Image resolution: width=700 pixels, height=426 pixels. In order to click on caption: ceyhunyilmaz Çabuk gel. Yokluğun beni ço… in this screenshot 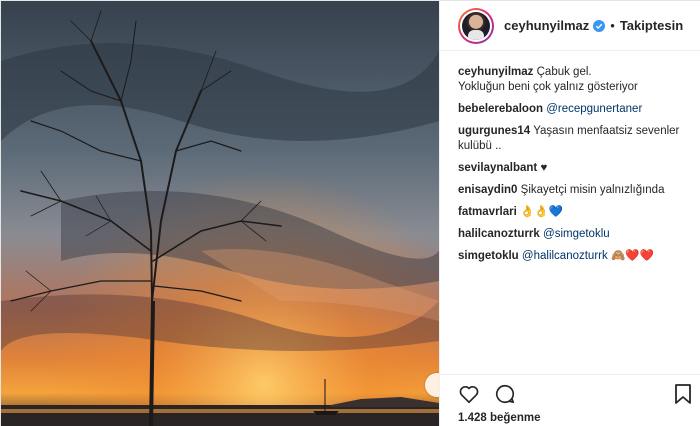, I will do `click(577, 80)`.